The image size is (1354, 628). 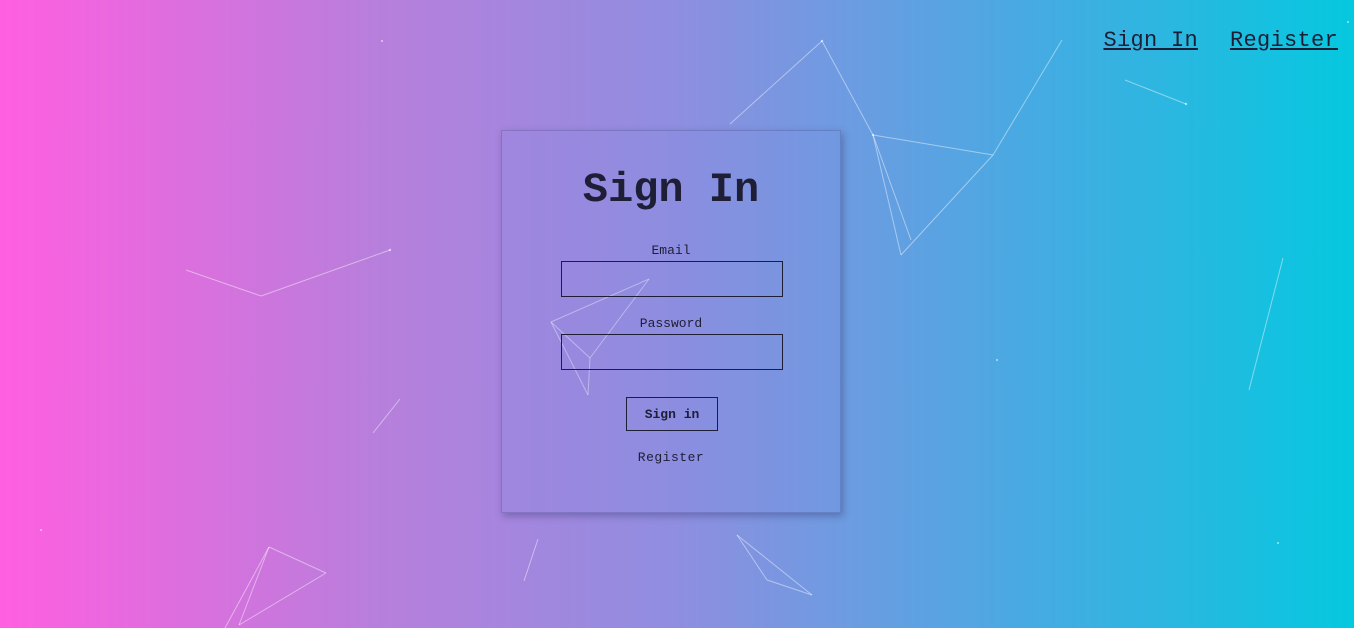 What do you see at coordinates (671, 250) in the screenshot?
I see `email-label: Email` at bounding box center [671, 250].